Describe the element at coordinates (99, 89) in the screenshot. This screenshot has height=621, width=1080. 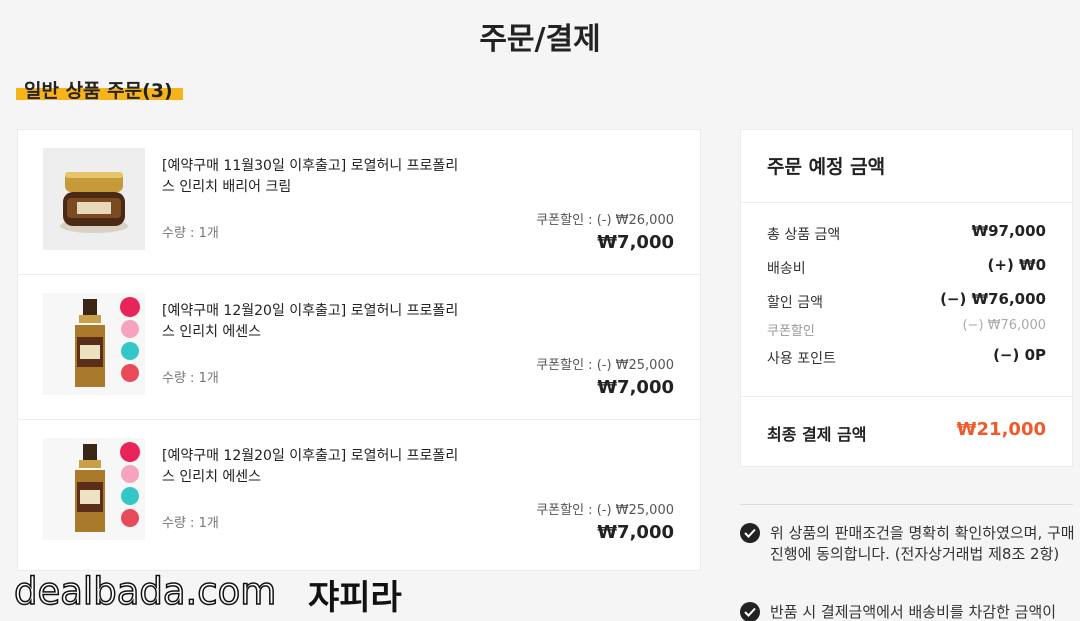
I see `section-title: 일반 상품 주문(3)` at that location.